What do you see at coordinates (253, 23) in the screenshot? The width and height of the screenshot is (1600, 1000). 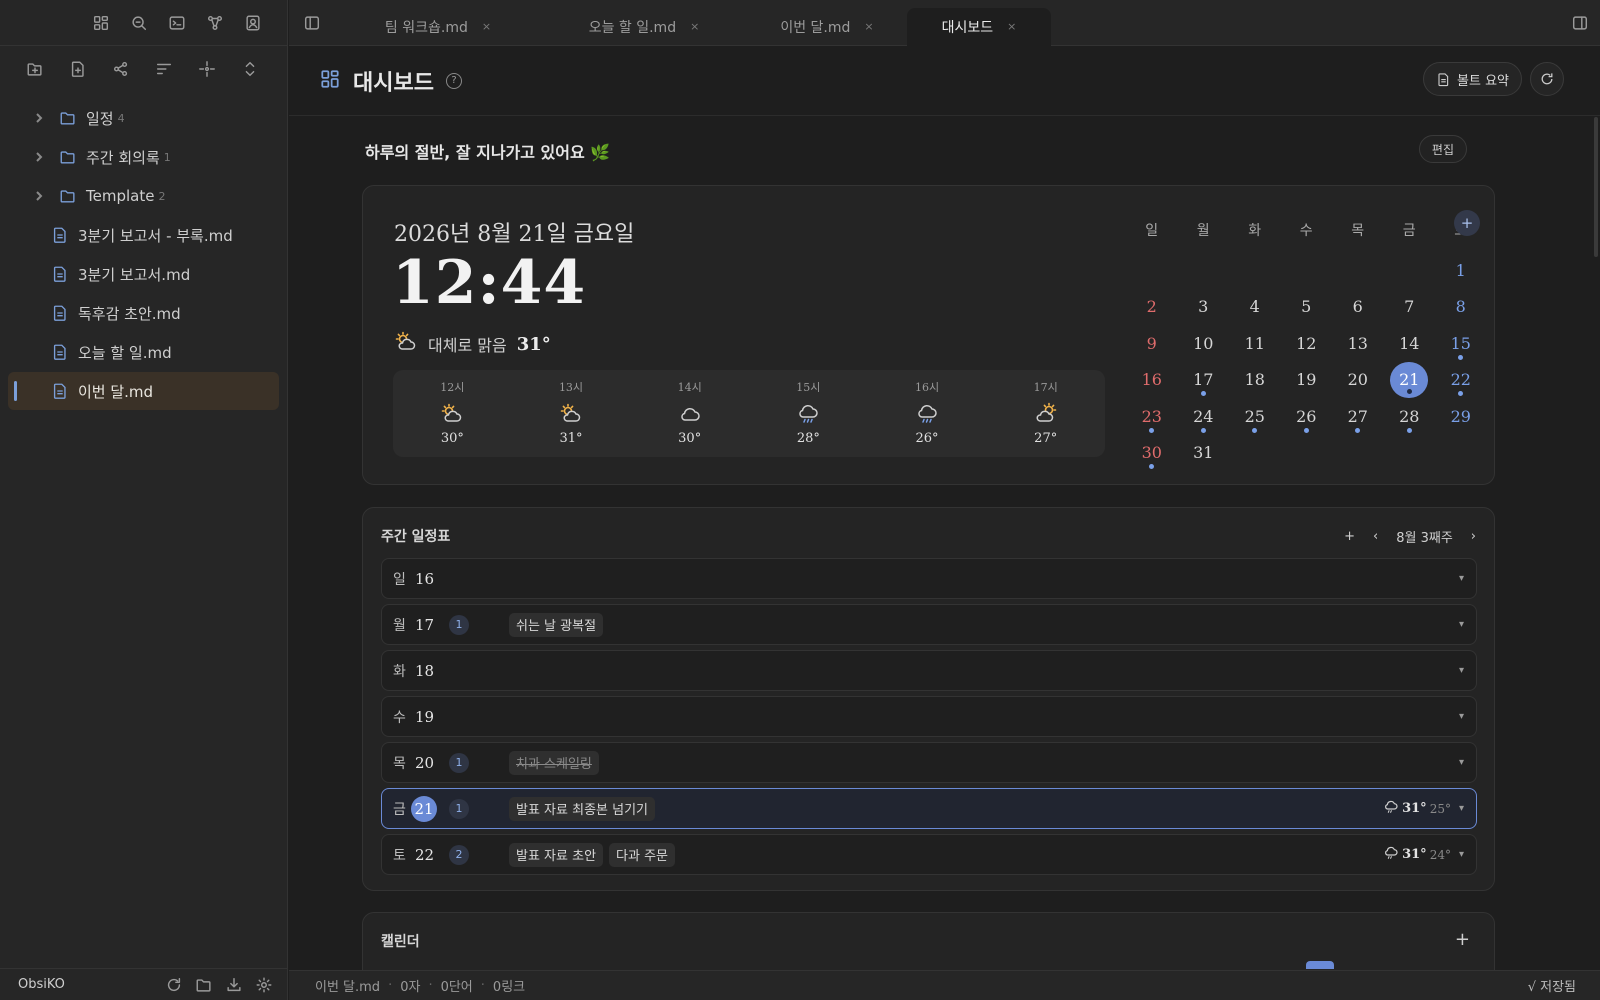 I see `profile-icon` at bounding box center [253, 23].